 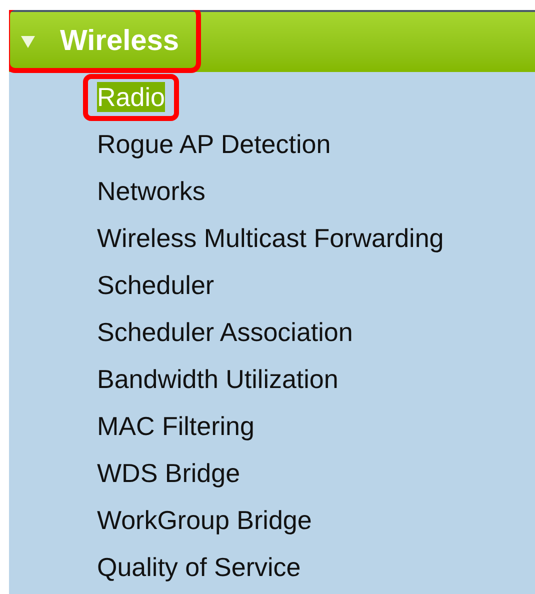 I want to click on menu-item: Wireless Multicast Forwarding, so click(x=270, y=238).